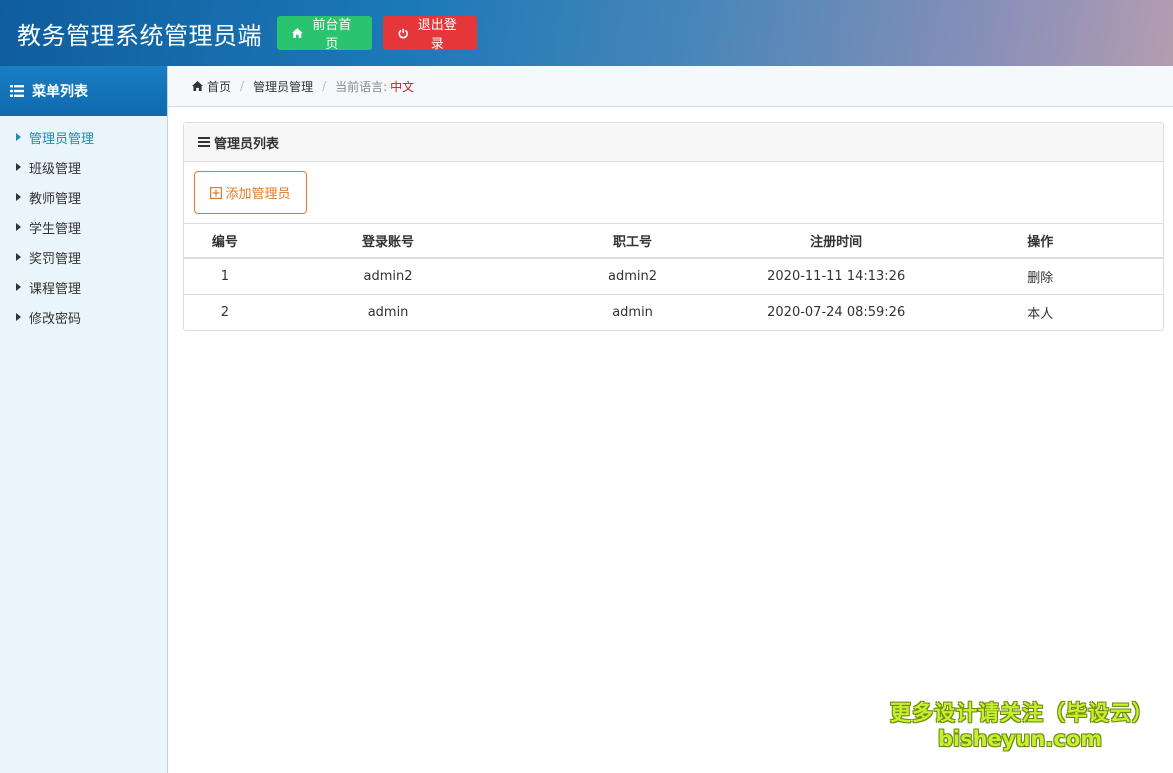  I want to click on table-row: 1 admin2 admin2 2020-11-11 14:13:26 删除, so click(673, 276).